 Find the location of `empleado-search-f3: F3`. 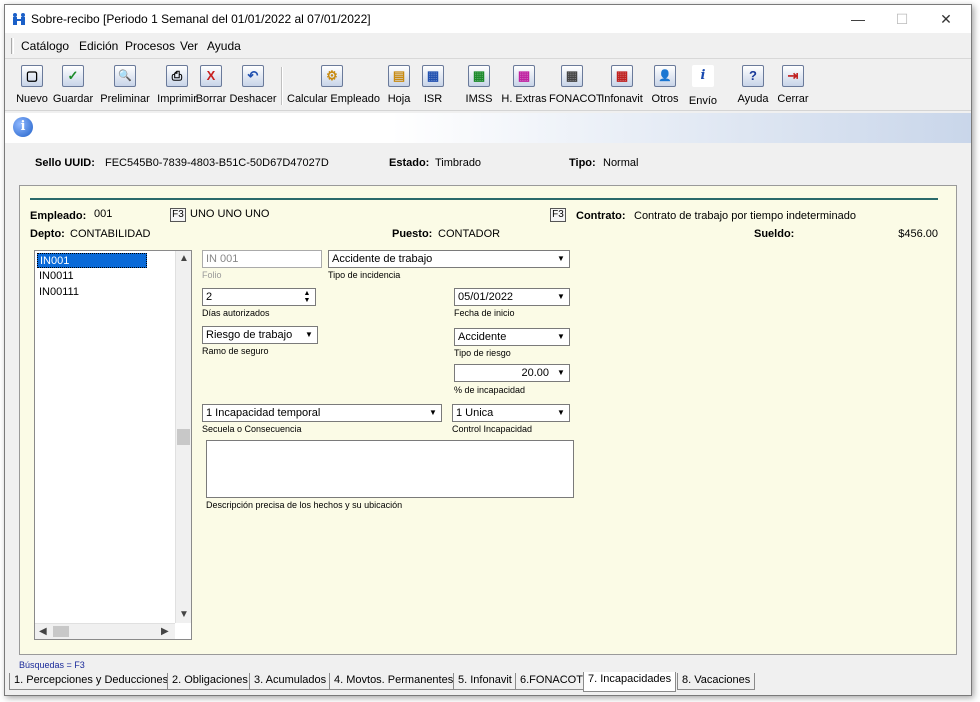

empleado-search-f3: F3 is located at coordinates (178, 215).